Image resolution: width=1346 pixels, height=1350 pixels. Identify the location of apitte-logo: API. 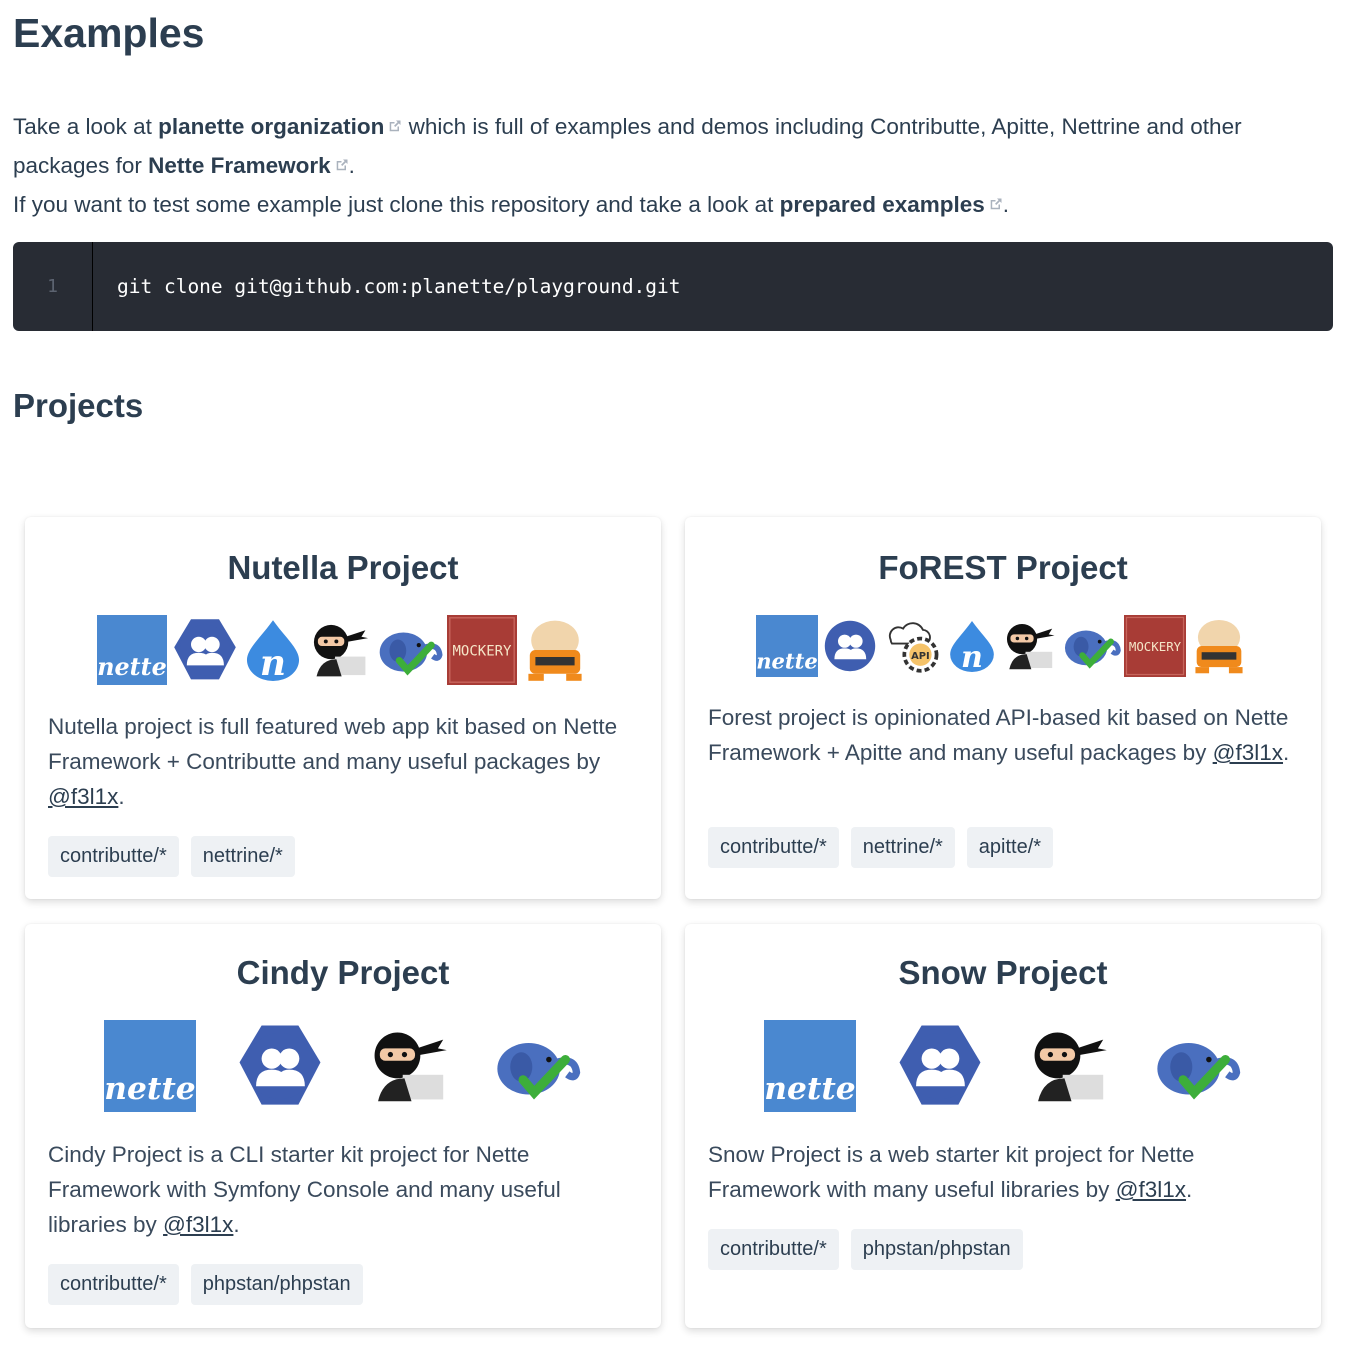
(913, 647).